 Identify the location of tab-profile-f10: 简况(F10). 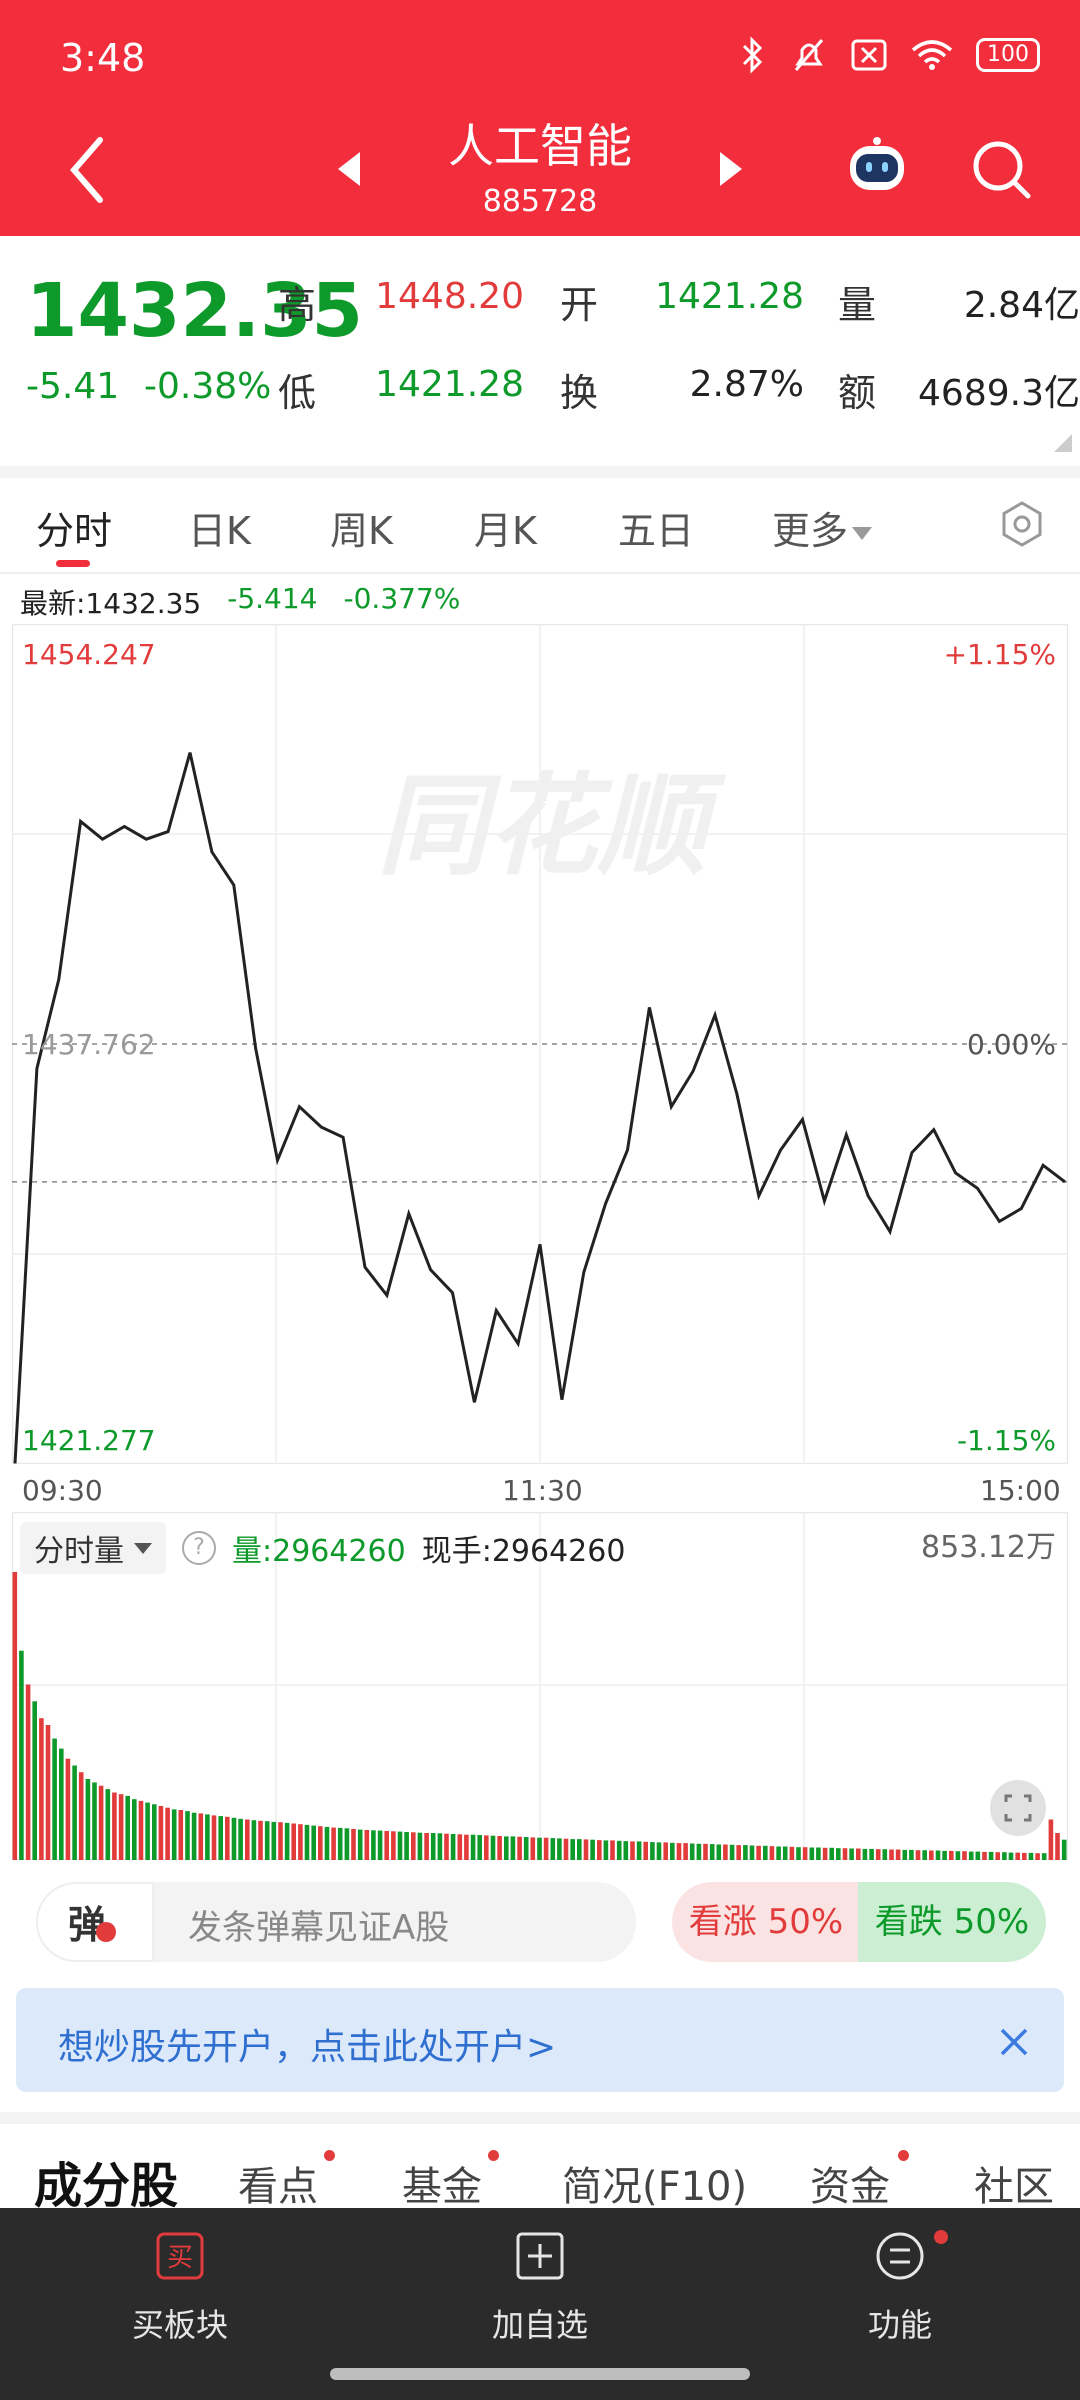
(654, 2183).